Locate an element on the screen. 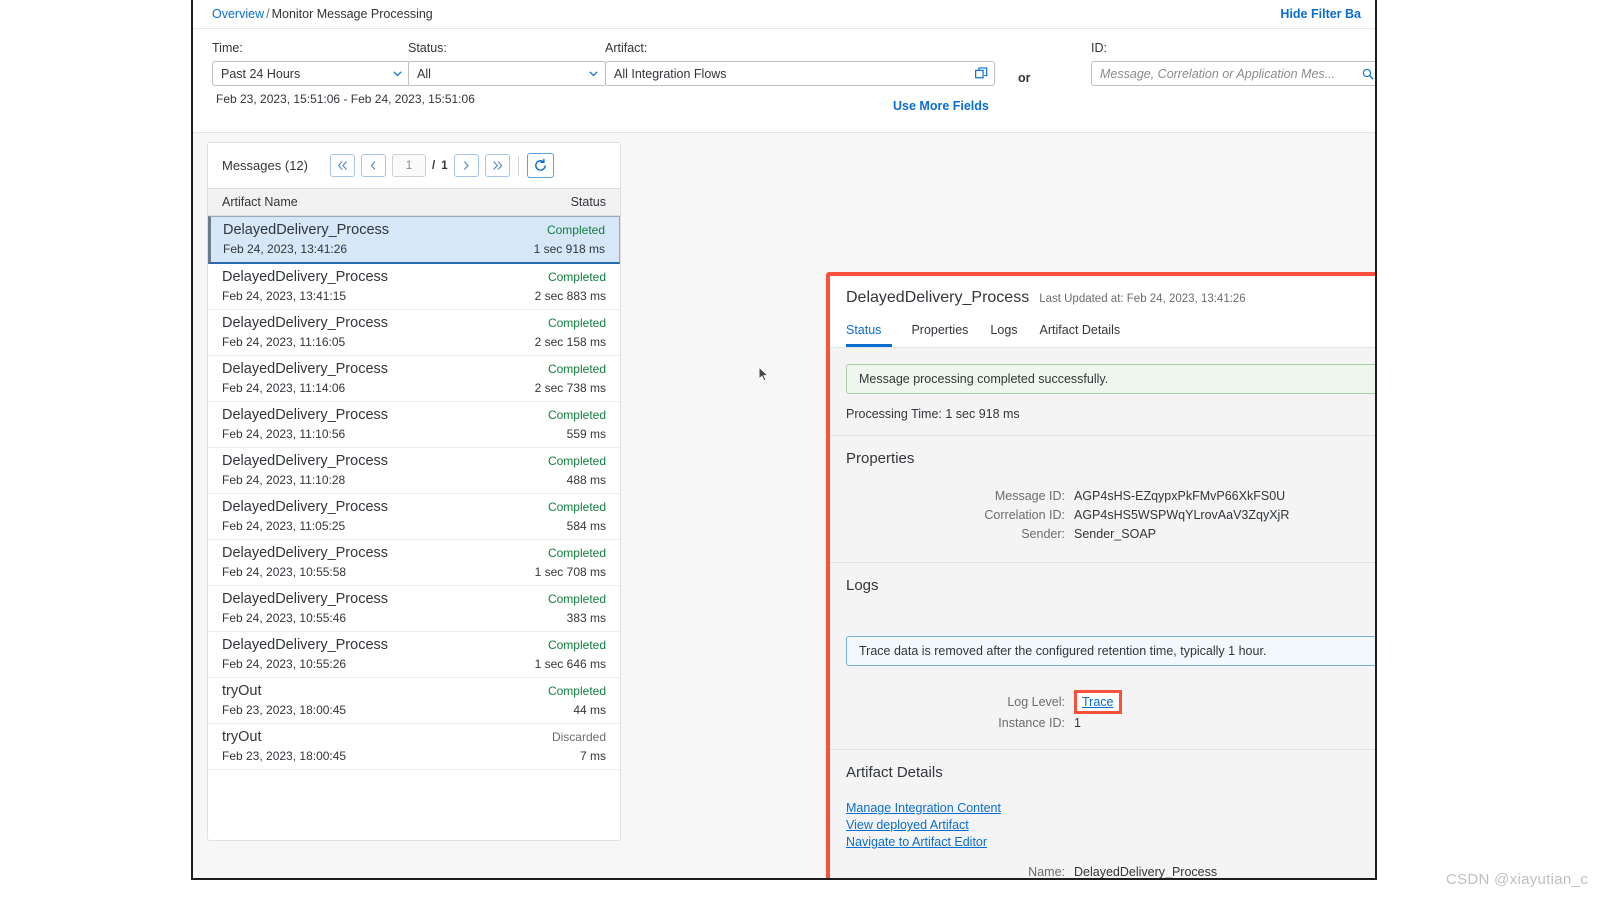 The image size is (1600, 900). chevron-left-icon is located at coordinates (373, 165).